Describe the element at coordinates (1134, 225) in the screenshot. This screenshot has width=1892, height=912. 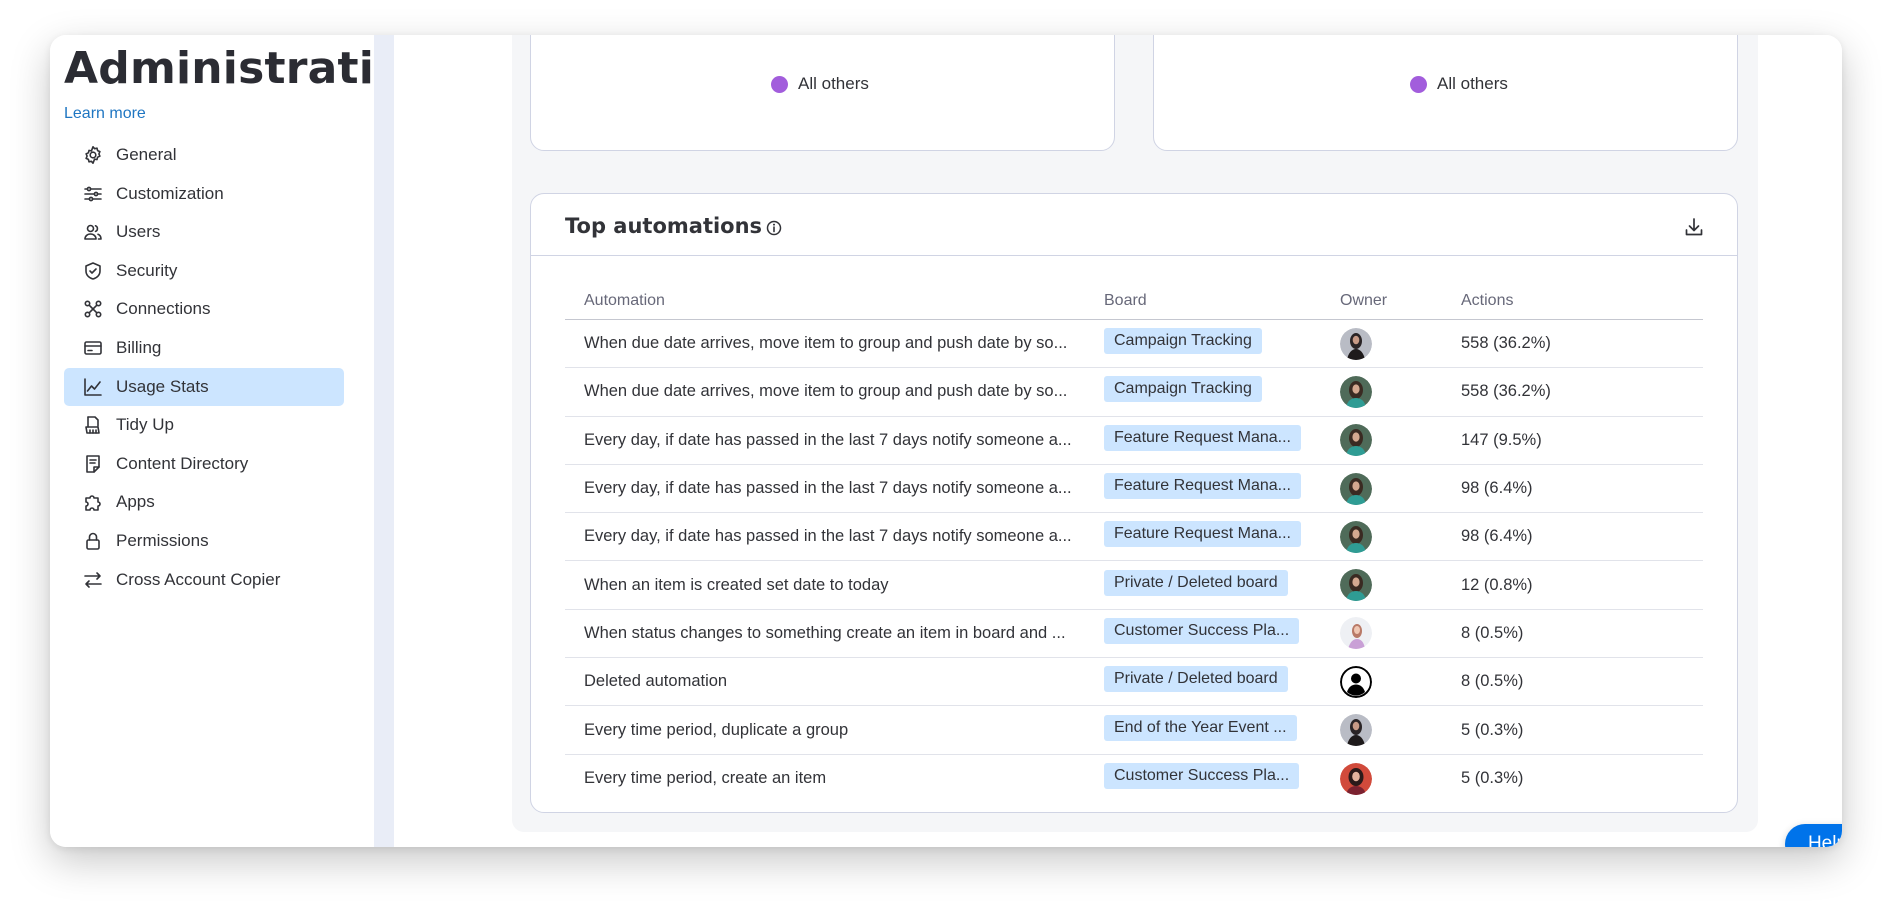
I see `card-header: Top automations` at that location.